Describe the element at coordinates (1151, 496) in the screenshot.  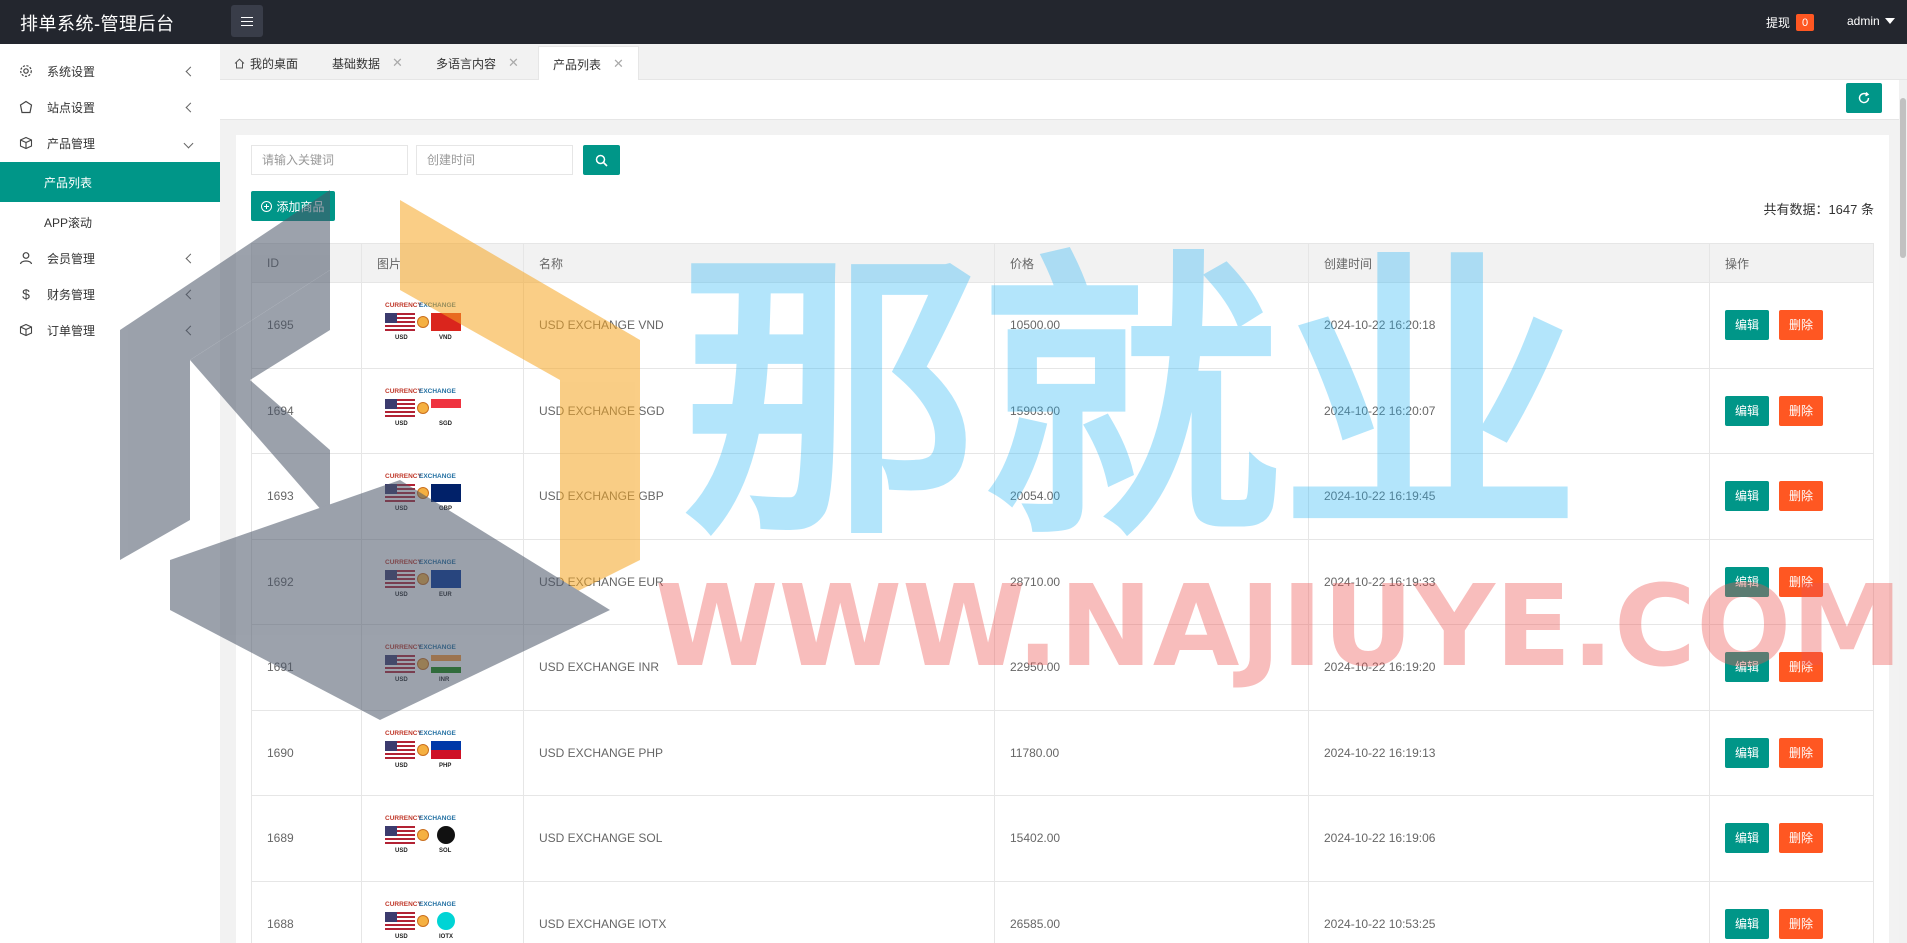
I see `cell-price: 20054.00` at that location.